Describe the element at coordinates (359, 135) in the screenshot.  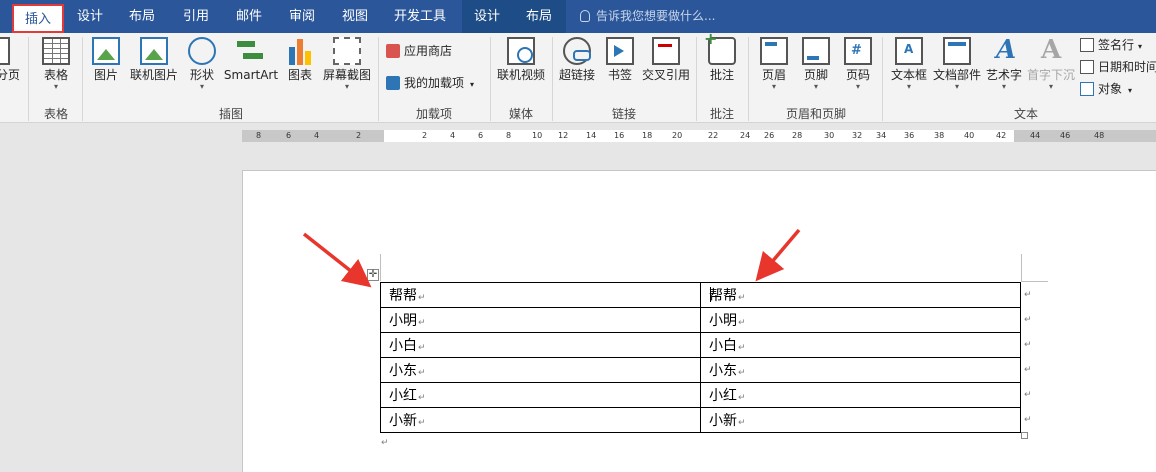
I see `ruler-number: 2` at that location.